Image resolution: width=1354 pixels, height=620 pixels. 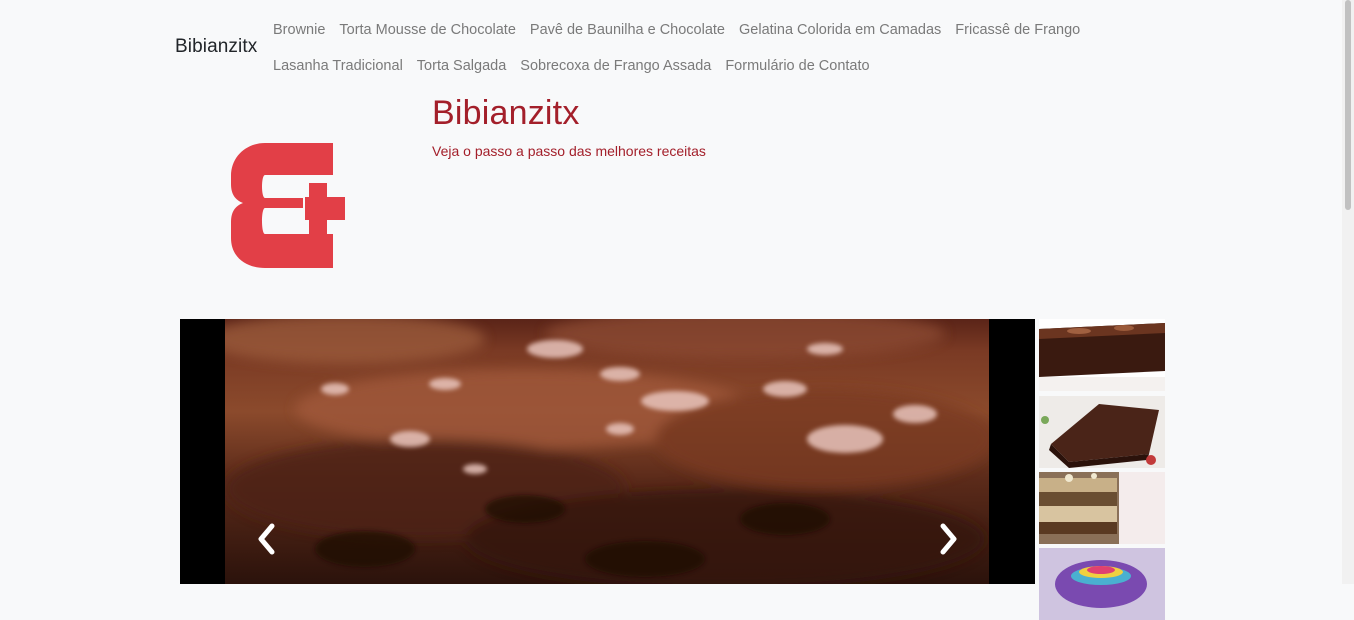 What do you see at coordinates (1102, 432) in the screenshot?
I see `thumbnail-torta-mousse-de-chocolate` at bounding box center [1102, 432].